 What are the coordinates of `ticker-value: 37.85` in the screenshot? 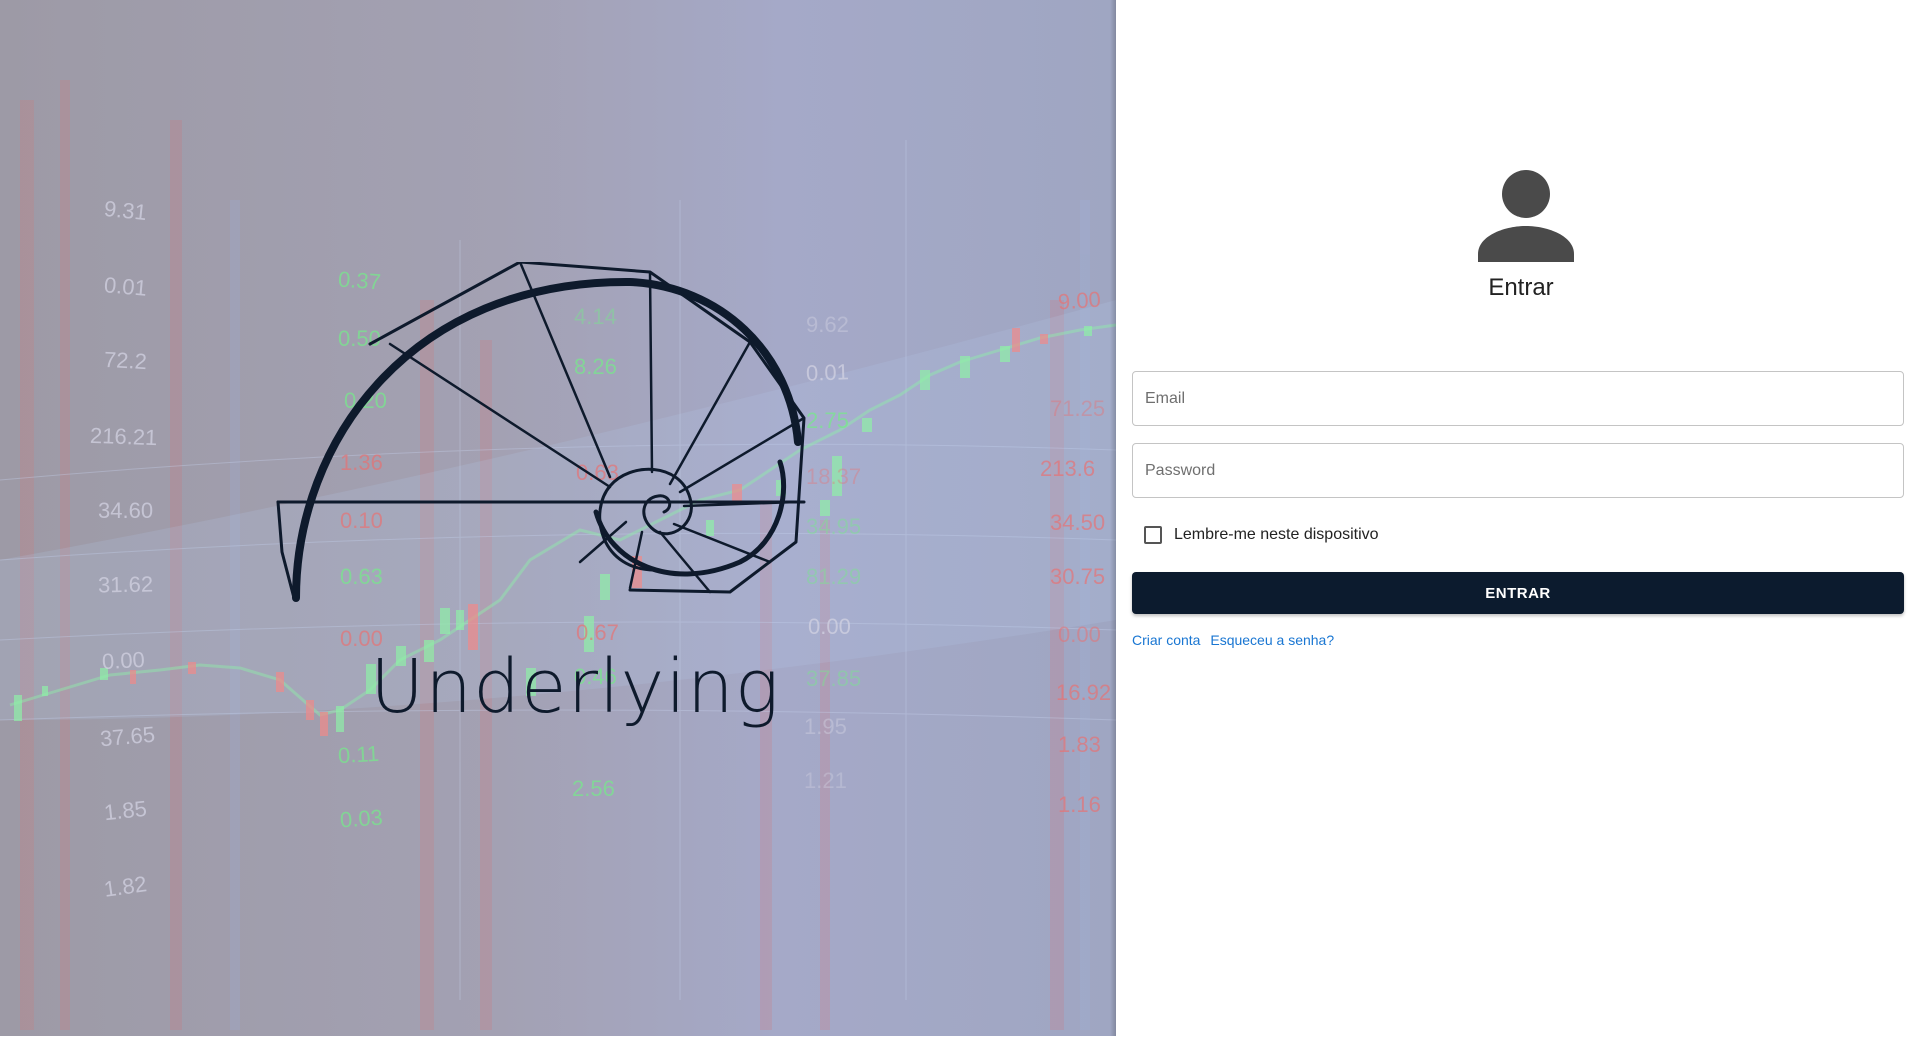 It's located at (834, 678).